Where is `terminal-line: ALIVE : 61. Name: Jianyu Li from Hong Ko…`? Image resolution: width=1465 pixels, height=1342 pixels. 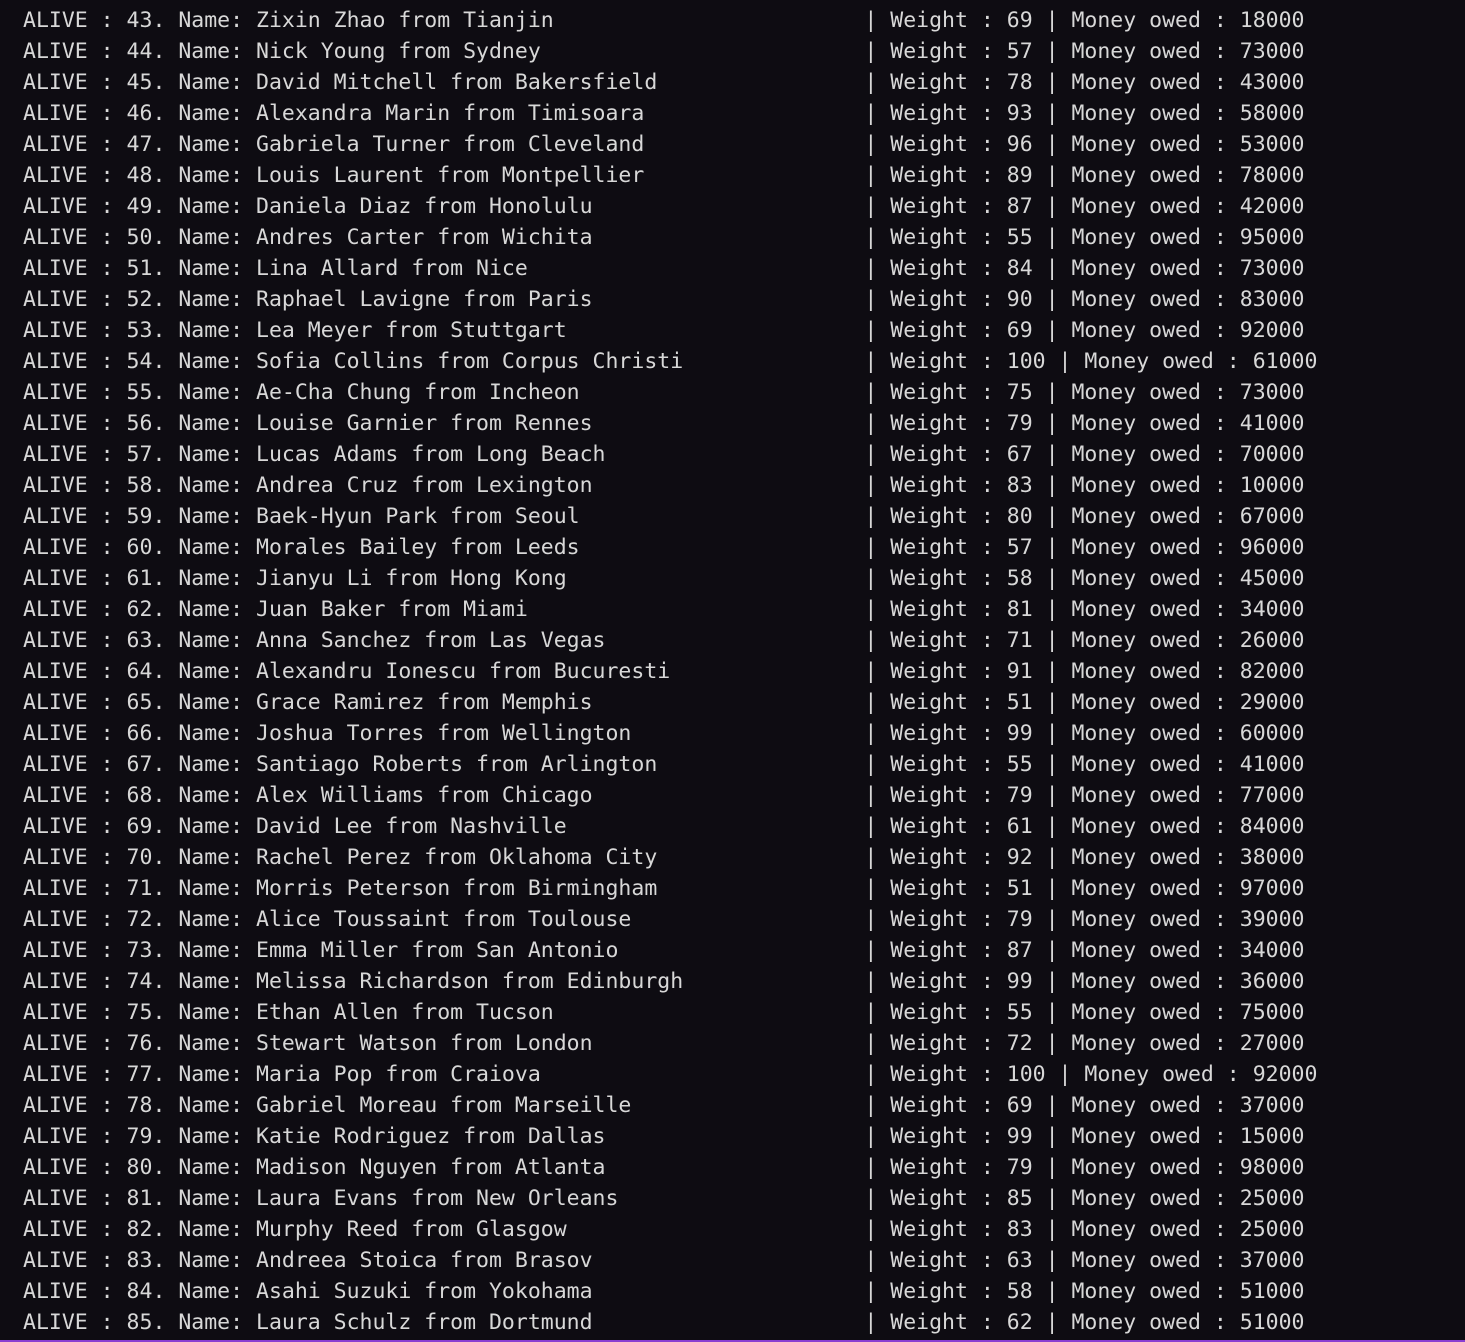
terminal-line: ALIVE : 61. Name: Jianyu Li from Hong Ko… is located at coordinates (664, 578).